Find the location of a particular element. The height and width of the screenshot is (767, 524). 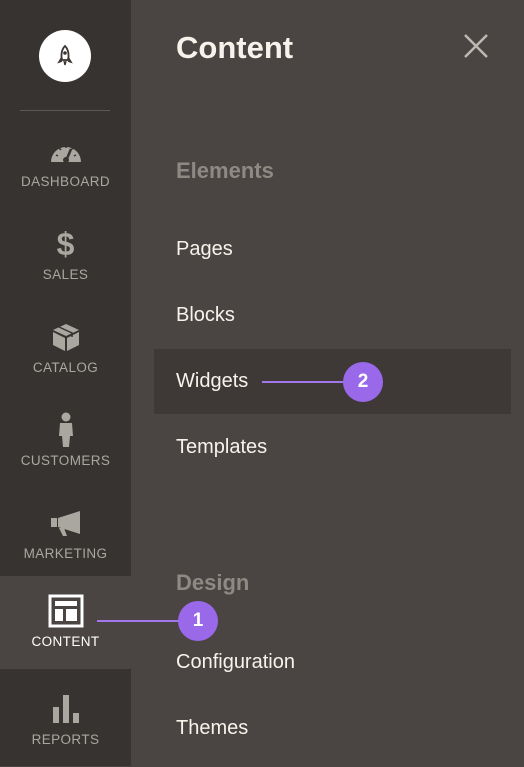

nav-item-marketing: MARKETING is located at coordinates (65, 534).